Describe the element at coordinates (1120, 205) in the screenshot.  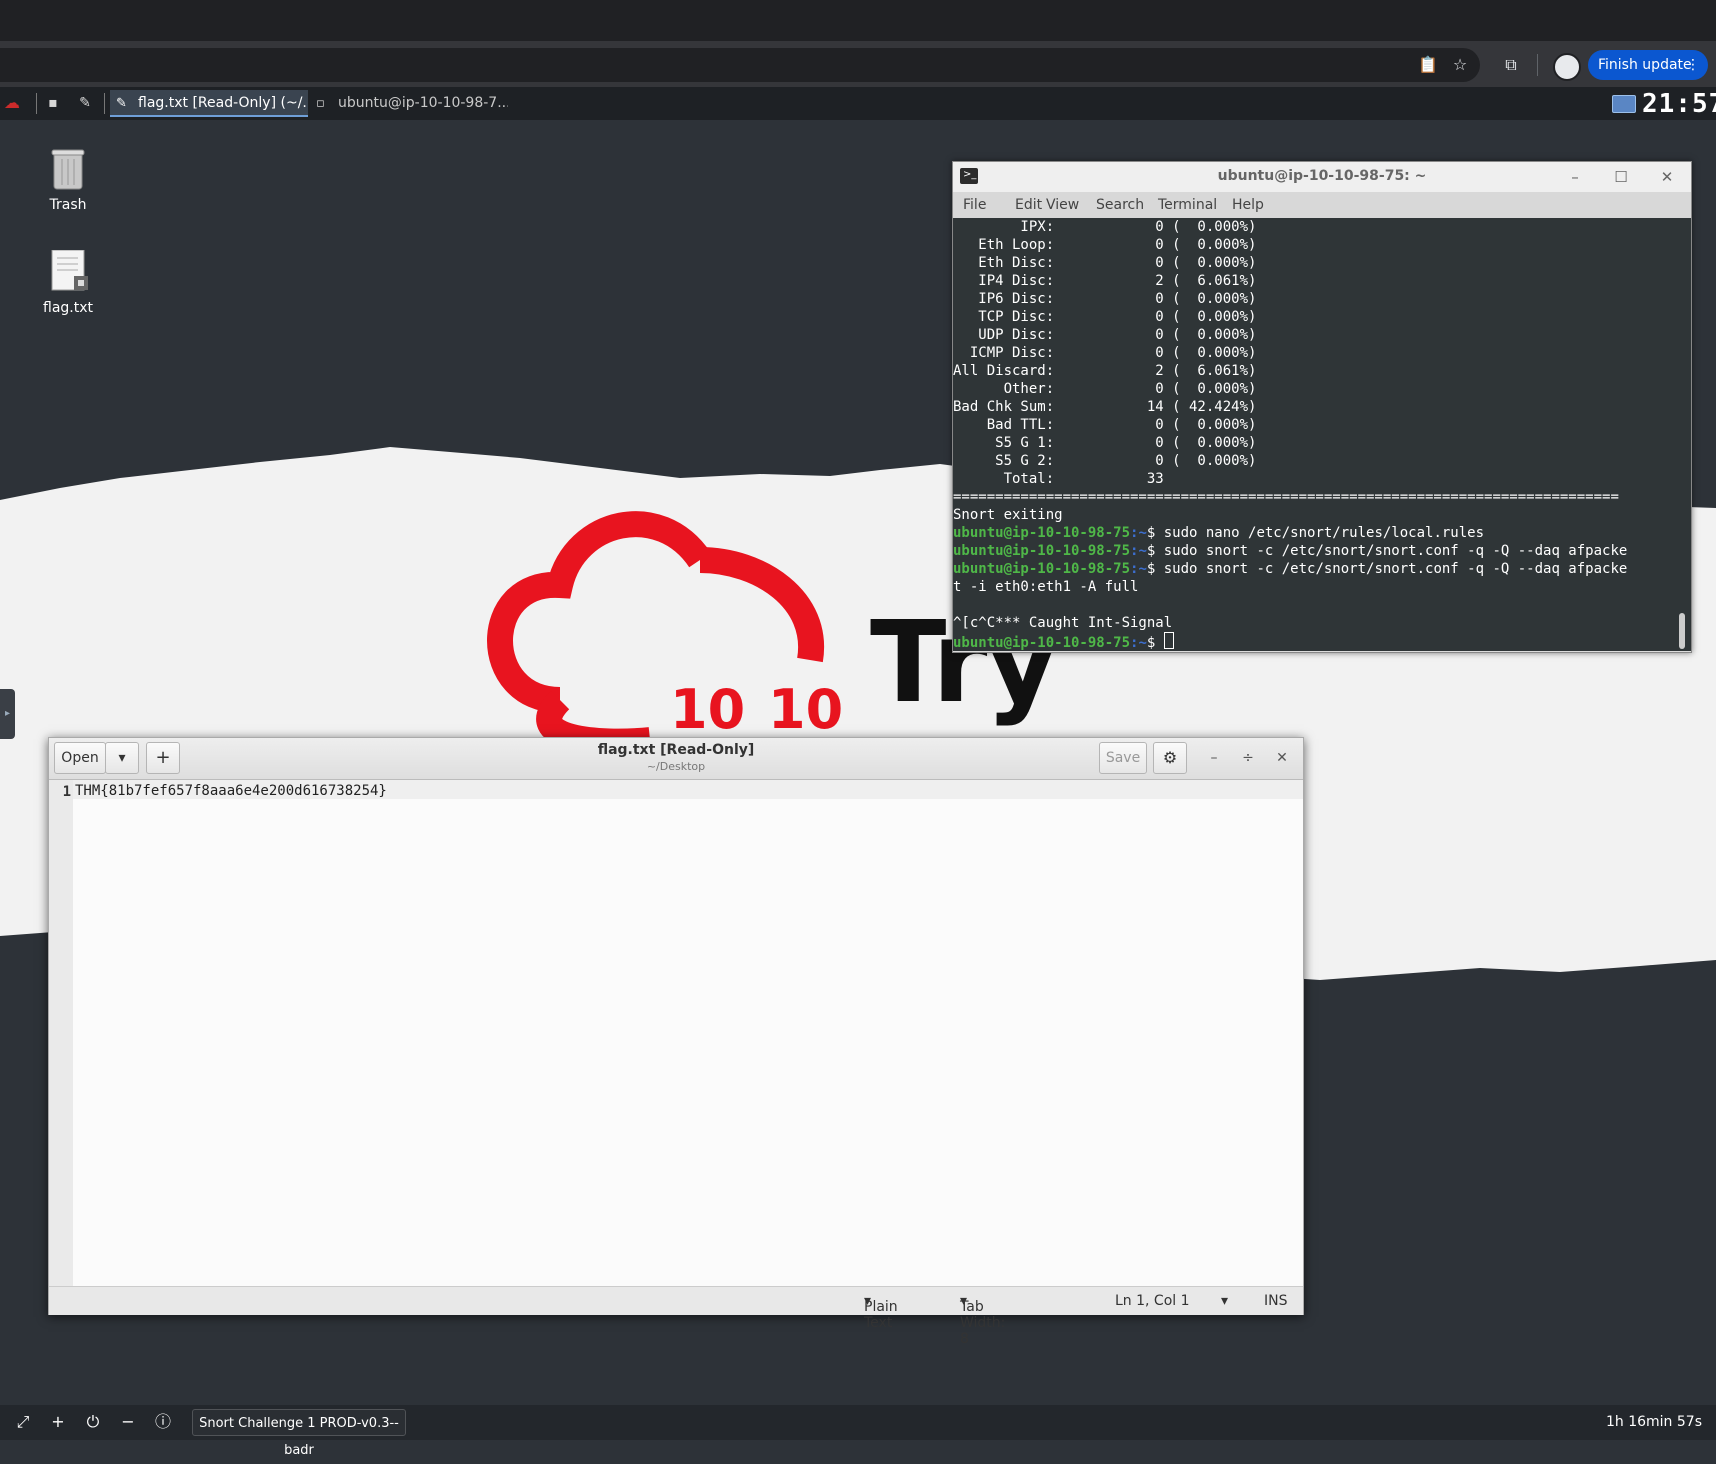
I see `menu-search: Search` at that location.